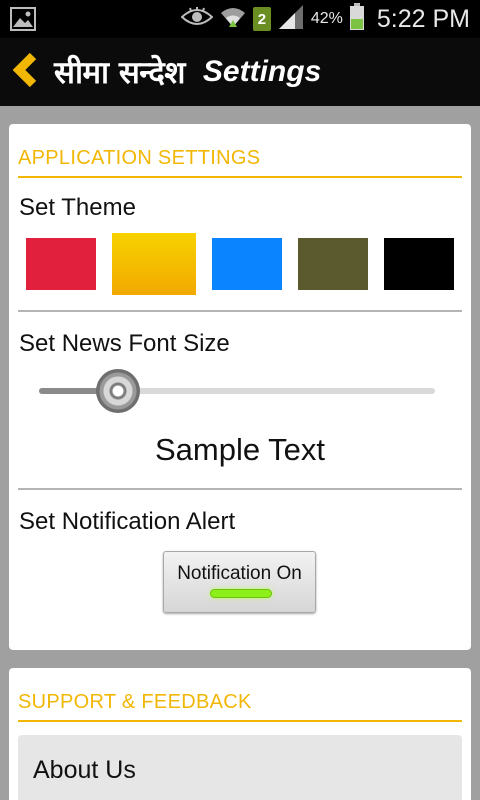 The height and width of the screenshot is (800, 480). I want to click on notification-label: Set Notification Alert, so click(127, 521).